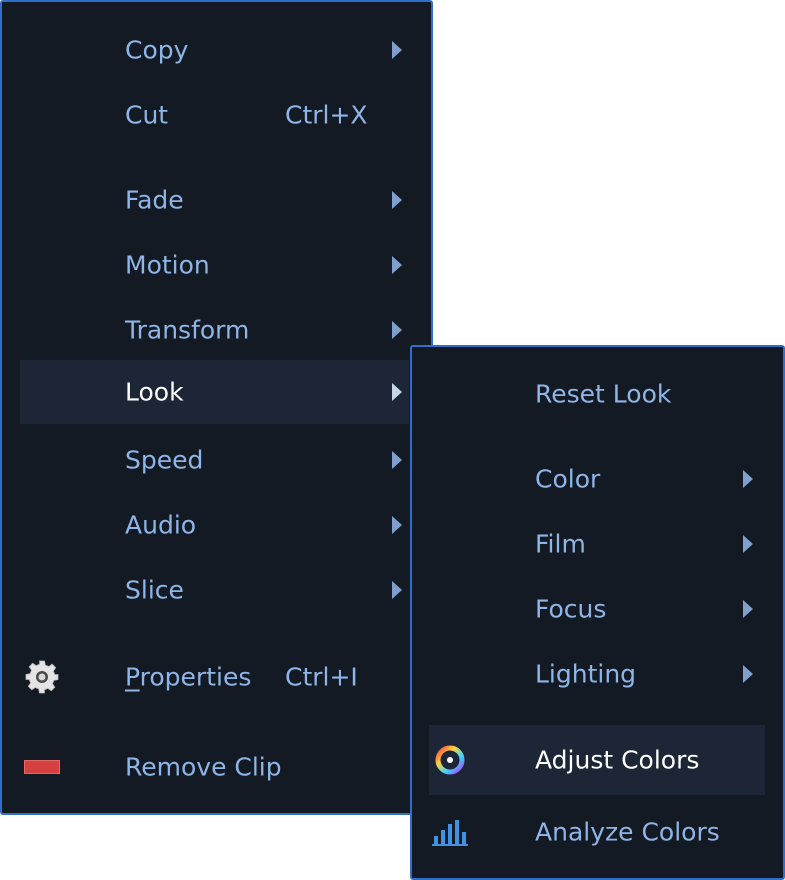 The height and width of the screenshot is (880, 785). I want to click on menu-item-copy: Copy, so click(216, 50).